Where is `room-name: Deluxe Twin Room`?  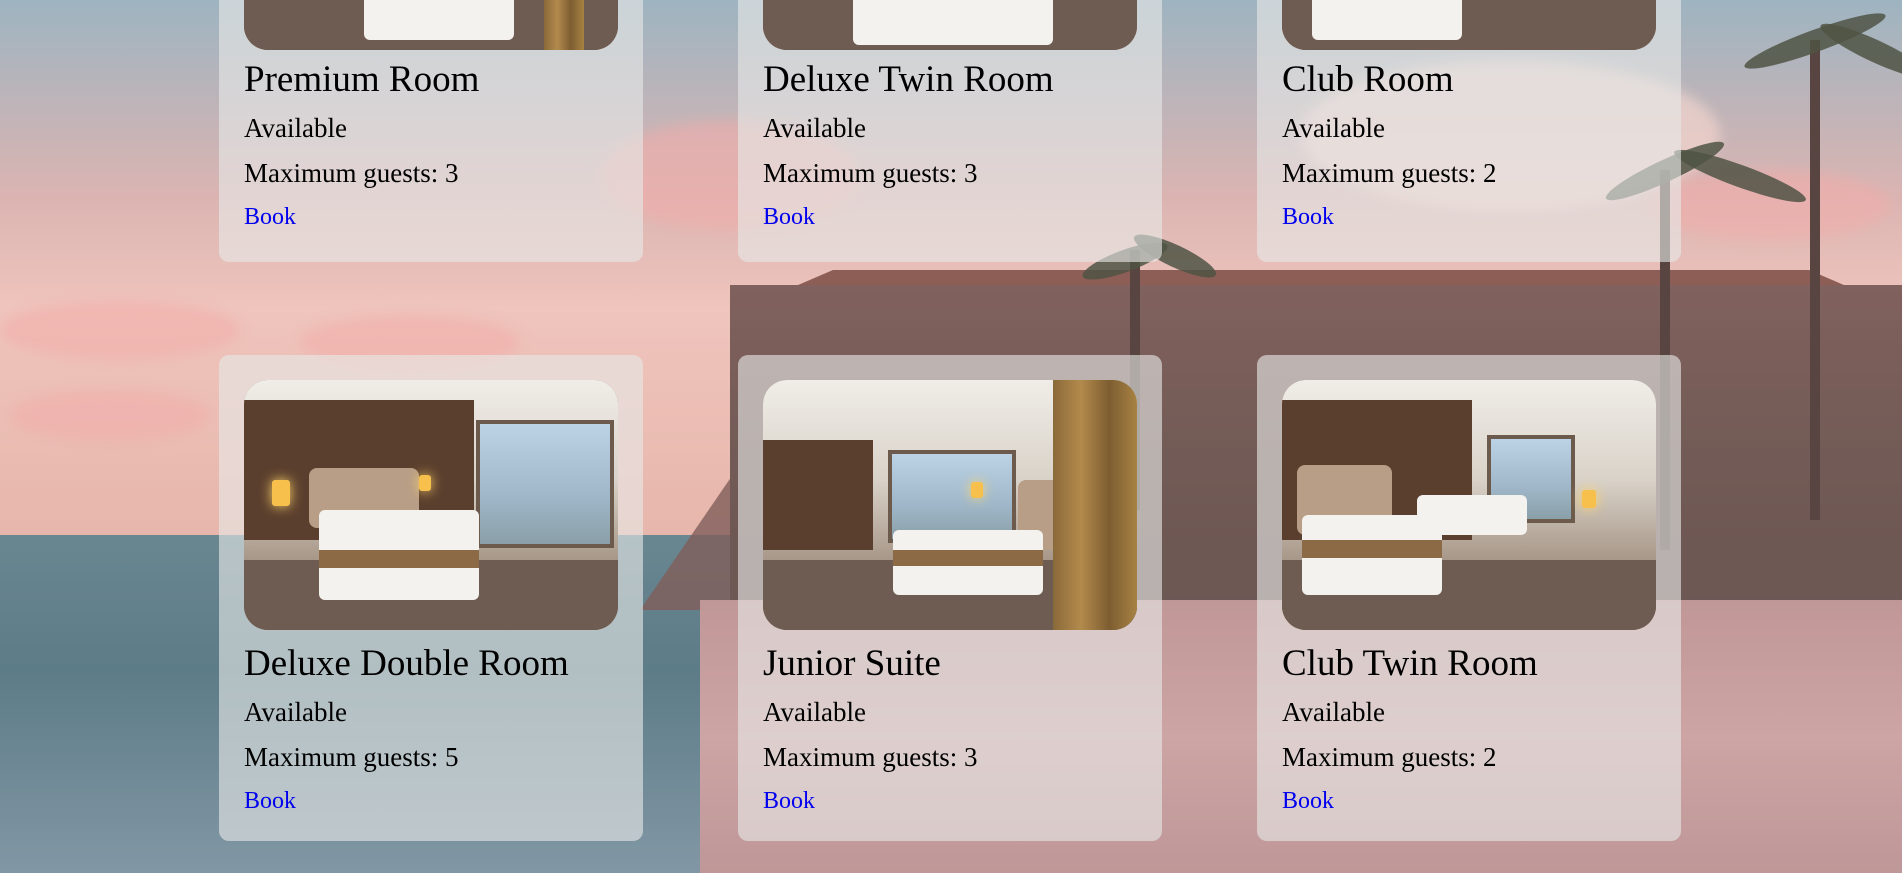
room-name: Deluxe Twin Room is located at coordinates (908, 79).